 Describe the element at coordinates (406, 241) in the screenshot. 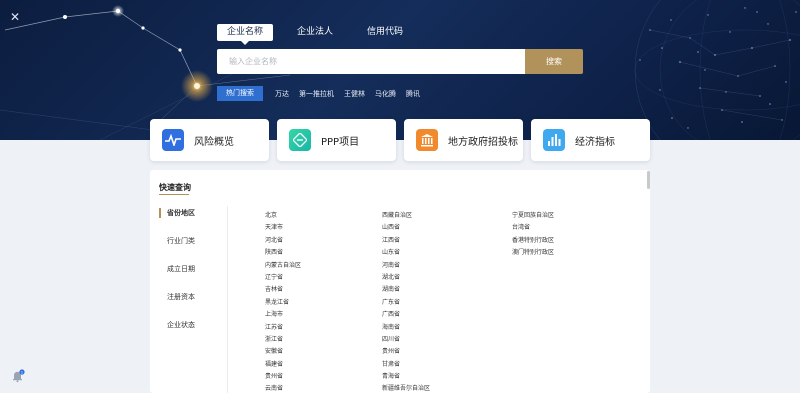

I see `region-link: 江西省` at that location.